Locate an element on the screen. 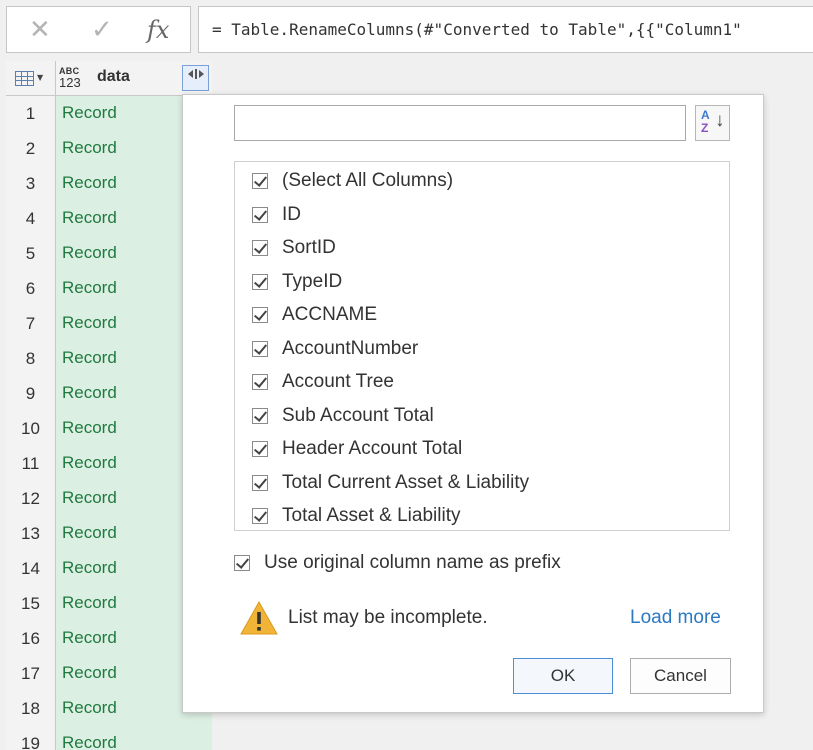  row-number: 15 is located at coordinates (31, 603).